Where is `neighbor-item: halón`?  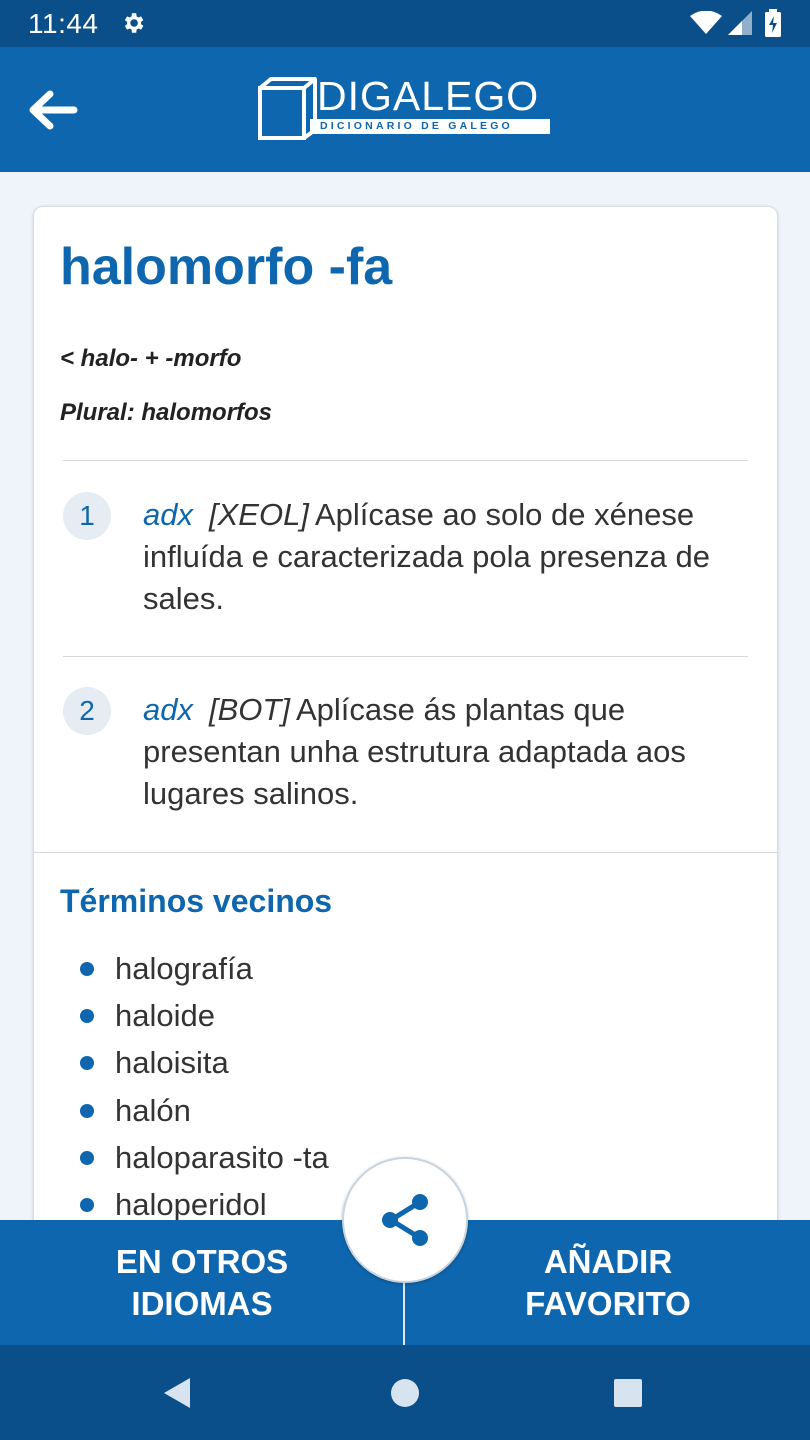
neighbor-item: halón is located at coordinates (203, 1110).